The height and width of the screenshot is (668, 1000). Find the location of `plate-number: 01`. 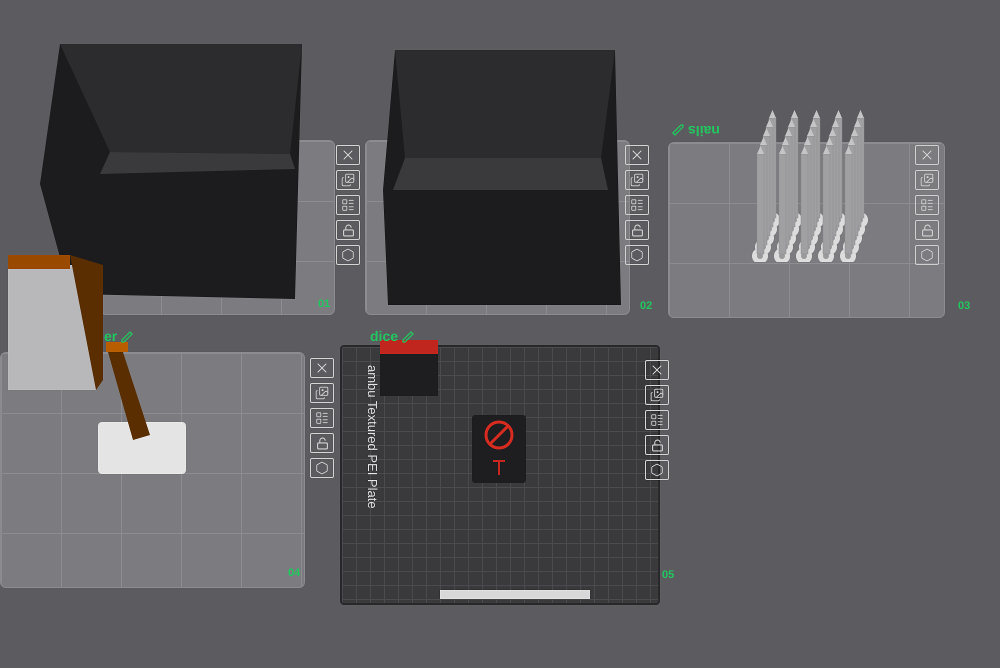

plate-number: 01 is located at coordinates (324, 304).